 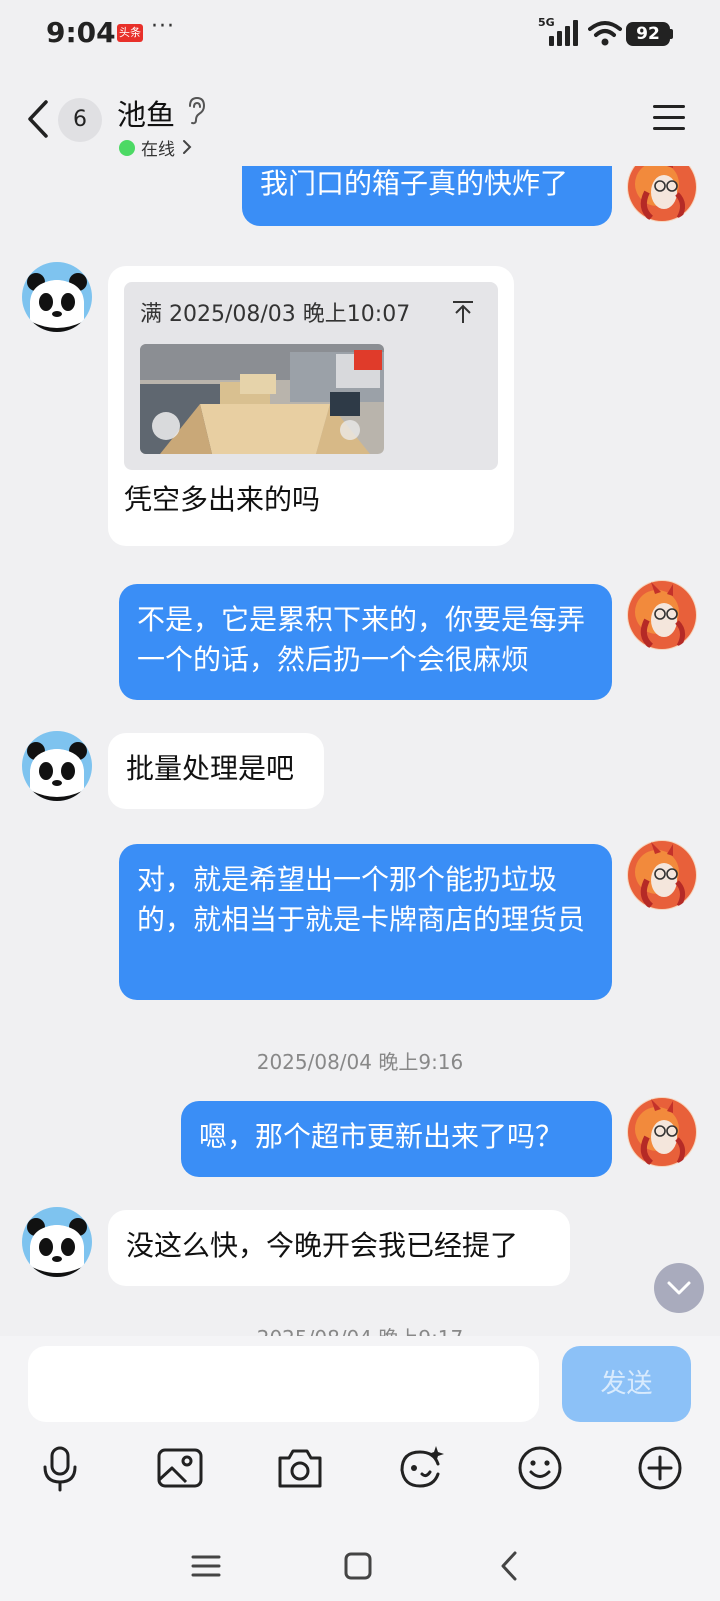 What do you see at coordinates (360, 1062) in the screenshot?
I see `message-timestamp: 2025/08/04 晚上9:16` at bounding box center [360, 1062].